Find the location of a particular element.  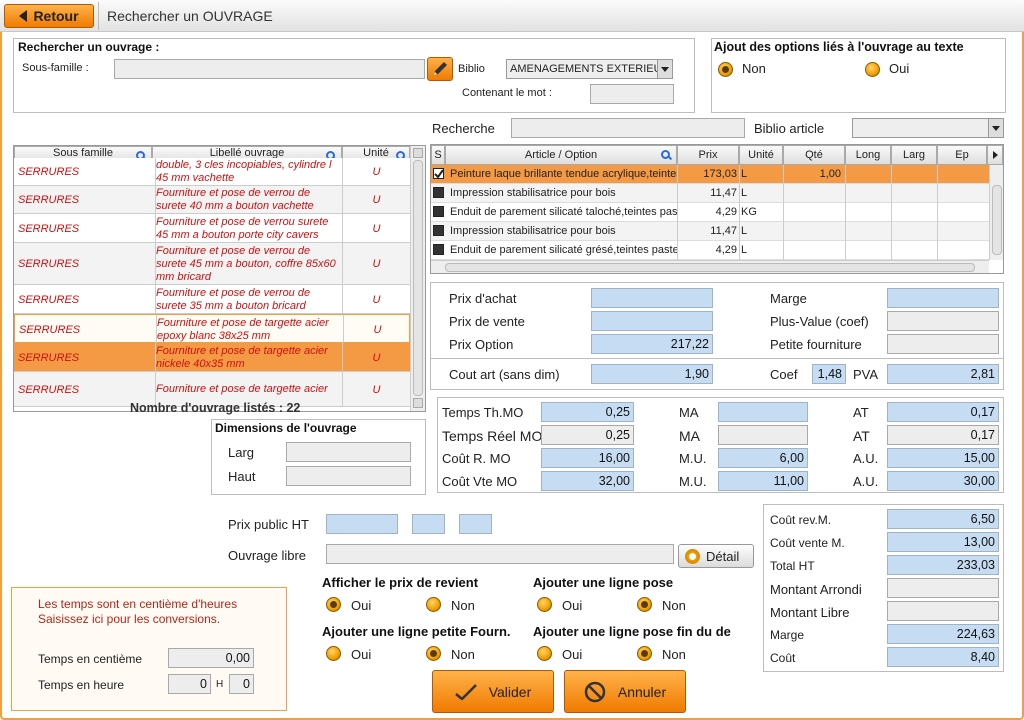

total-ht-field: 233,03 is located at coordinates (943, 565).